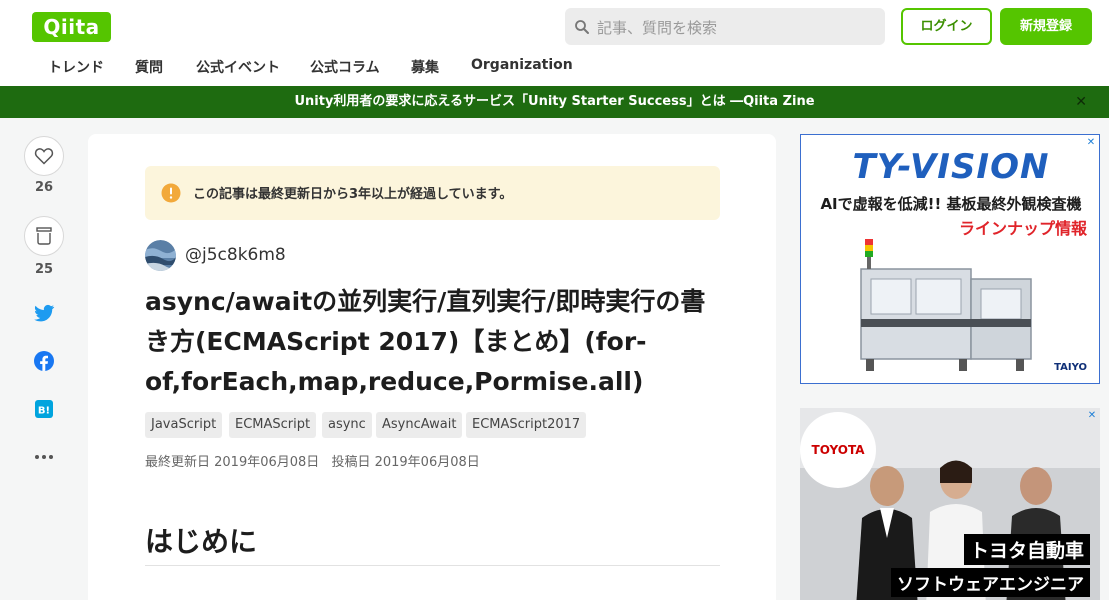 This screenshot has height=600, width=1109. Describe the element at coordinates (44, 457) in the screenshot. I see `more-icon` at that location.